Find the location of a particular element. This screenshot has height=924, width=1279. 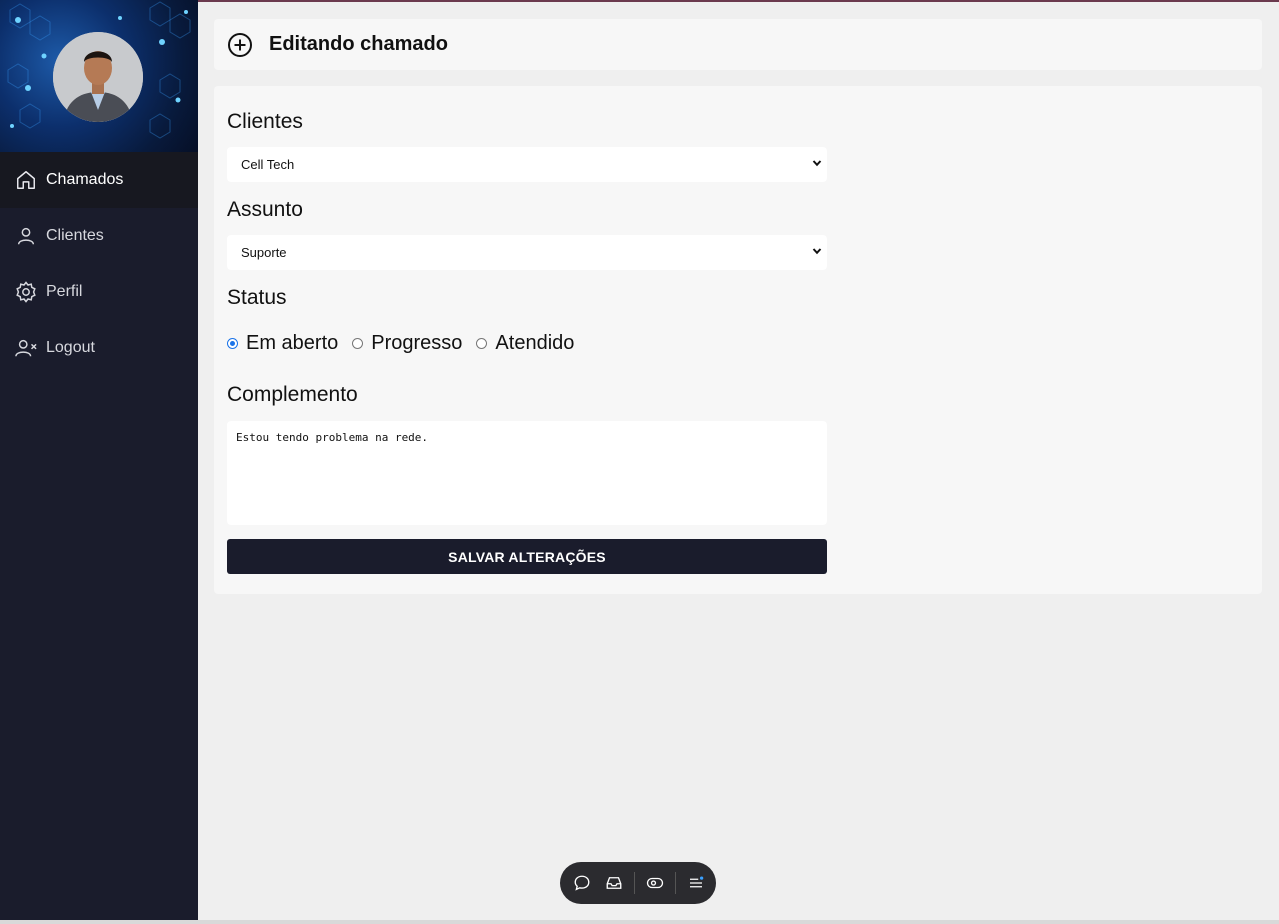

radio-label: Em aberto is located at coordinates (292, 342).